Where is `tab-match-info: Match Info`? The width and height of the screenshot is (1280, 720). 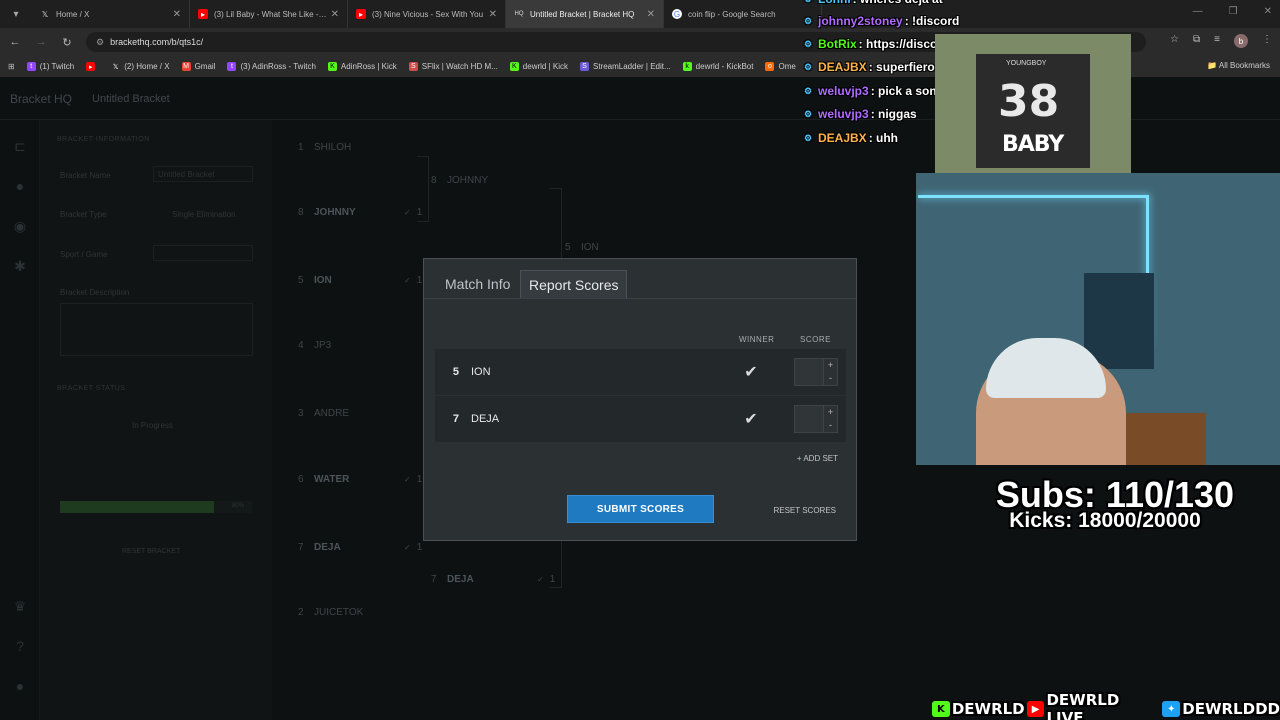 tab-match-info: Match Info is located at coordinates (477, 284).